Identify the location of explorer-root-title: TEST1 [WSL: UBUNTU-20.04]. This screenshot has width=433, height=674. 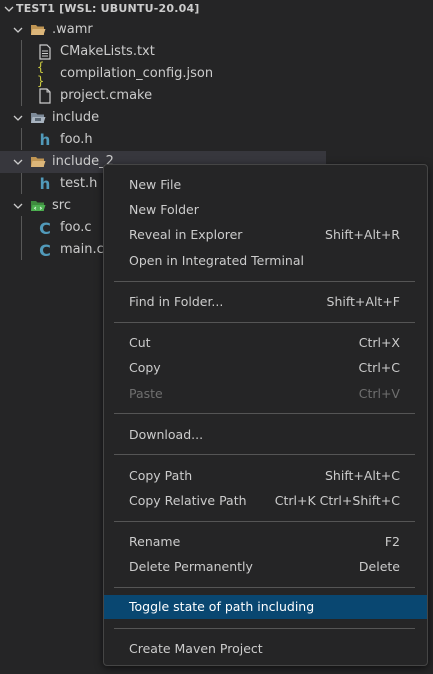
(108, 8).